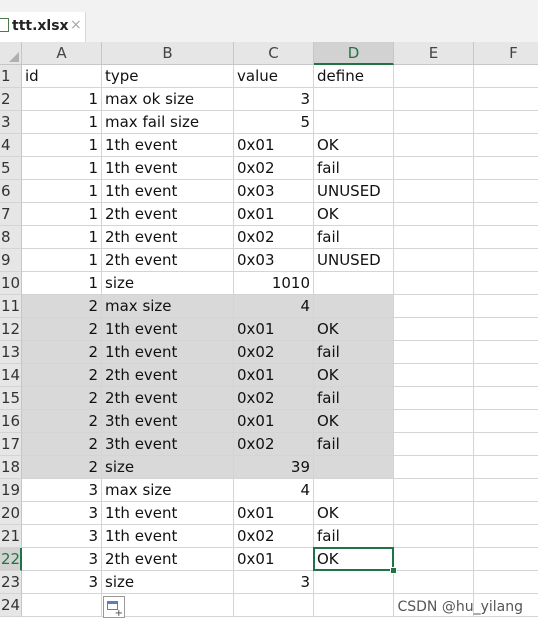 This screenshot has width=538, height=625. What do you see at coordinates (43, 27) in the screenshot?
I see `tab-ttt-xlsx: ttt.xlsx ×` at bounding box center [43, 27].